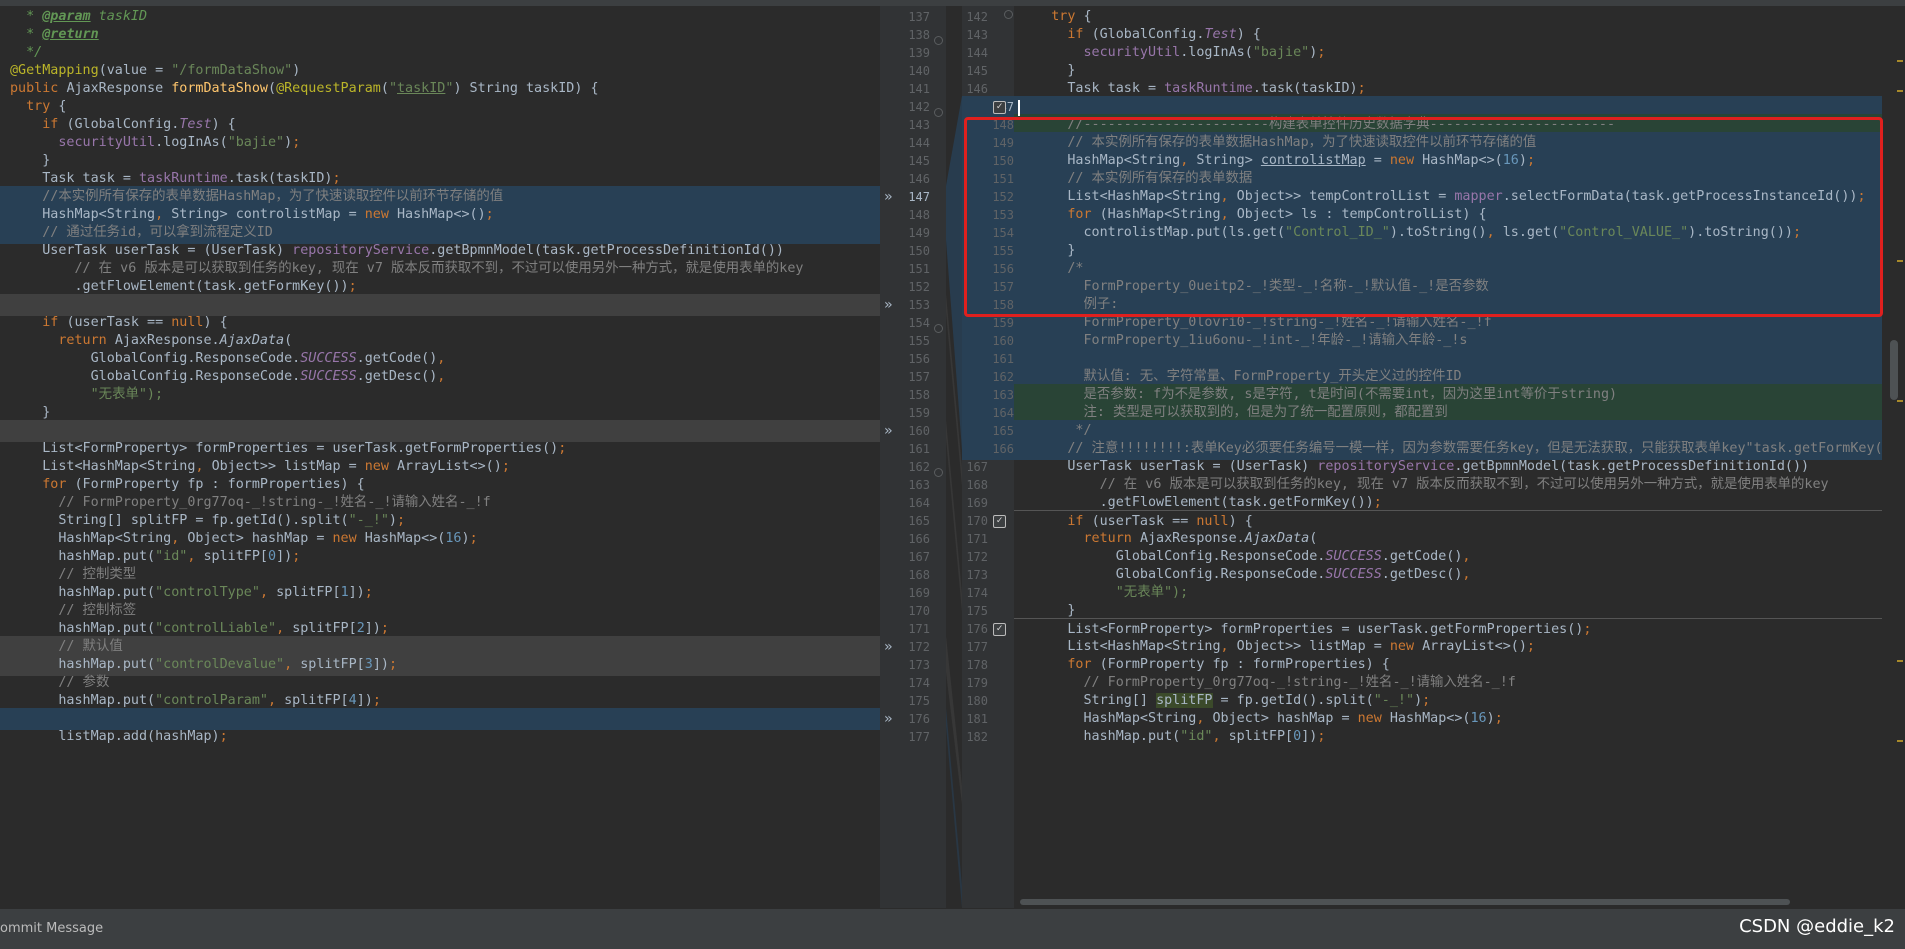 This screenshot has height=949, width=1905. I want to click on text-caret, so click(1019, 108).